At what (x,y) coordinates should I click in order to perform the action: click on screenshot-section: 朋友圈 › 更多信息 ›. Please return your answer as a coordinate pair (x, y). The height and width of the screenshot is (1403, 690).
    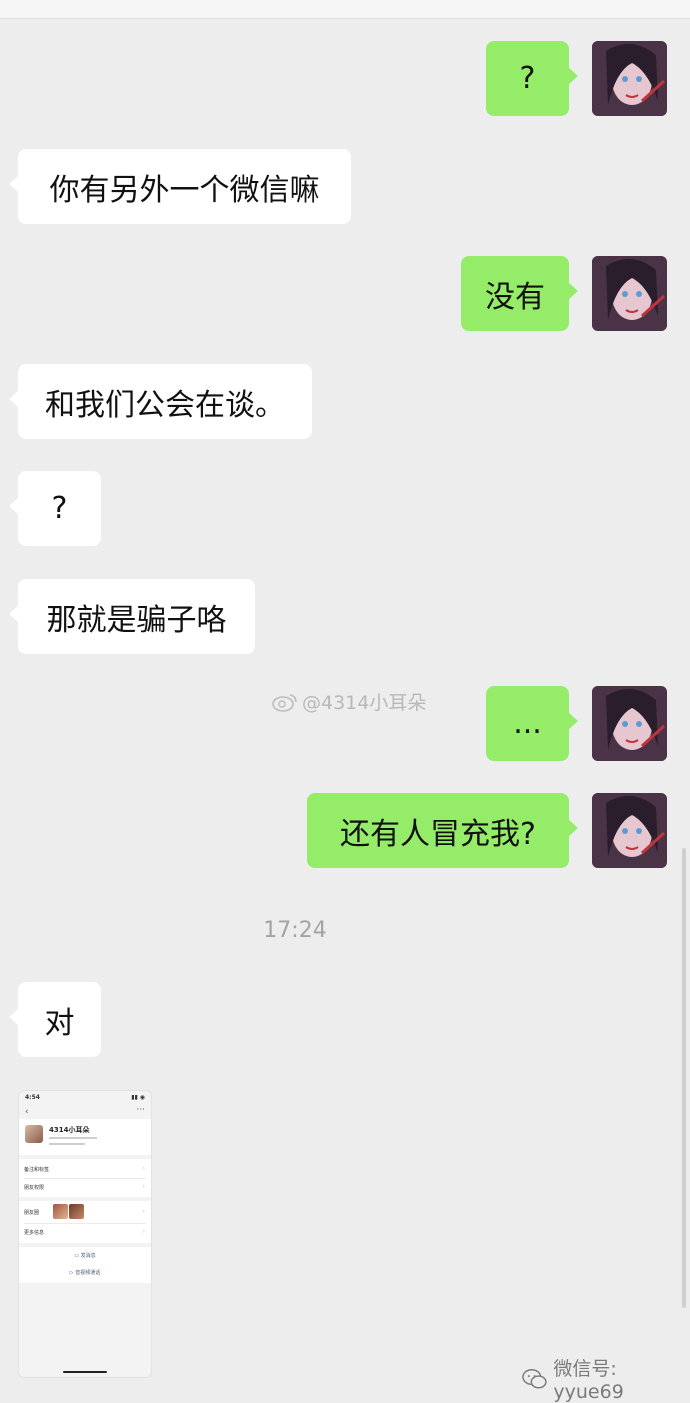
    Looking at the image, I should click on (85, 1222).